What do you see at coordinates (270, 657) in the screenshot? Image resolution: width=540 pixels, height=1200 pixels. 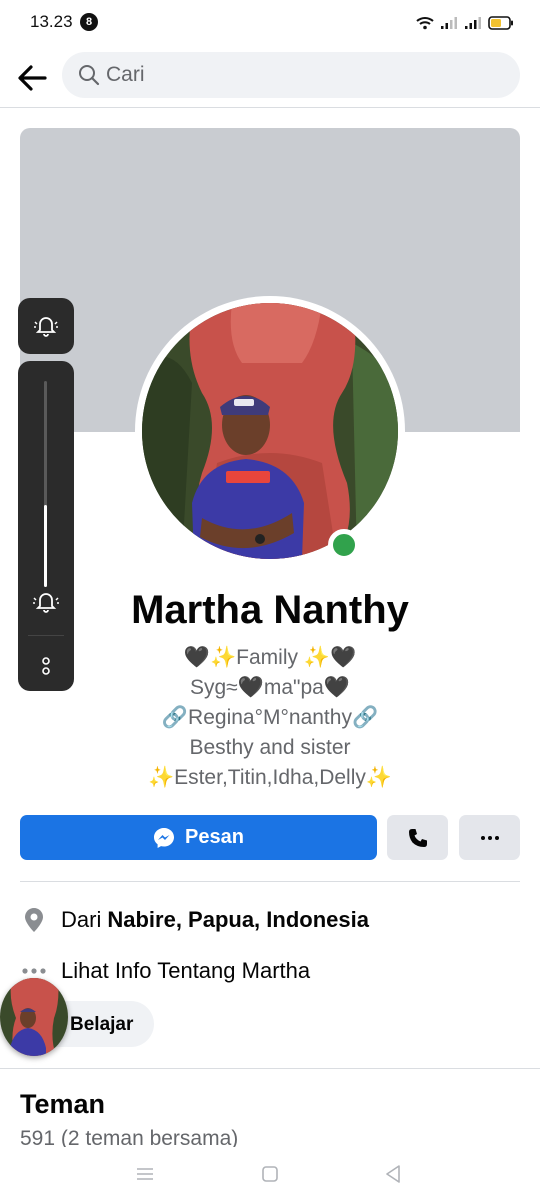 I see `bio-line: 🖤✨Family ✨🖤` at bounding box center [270, 657].